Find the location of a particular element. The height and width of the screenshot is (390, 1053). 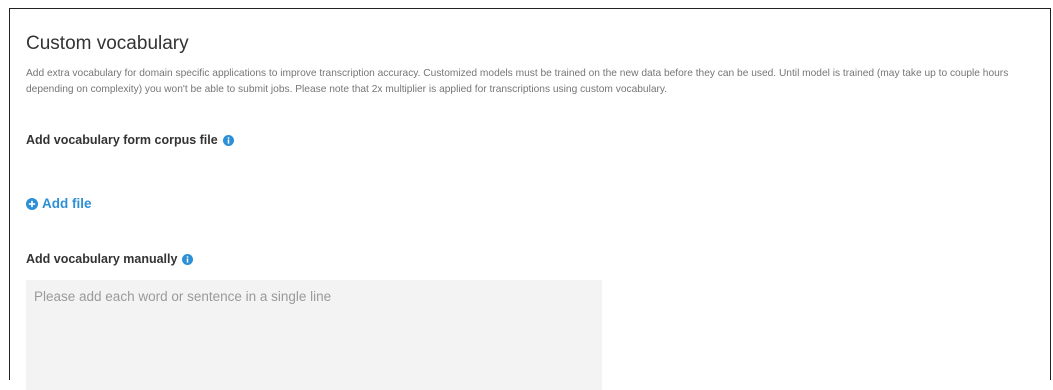

manual-vocabulary-label: Add vocabulary manually is located at coordinates (102, 259).